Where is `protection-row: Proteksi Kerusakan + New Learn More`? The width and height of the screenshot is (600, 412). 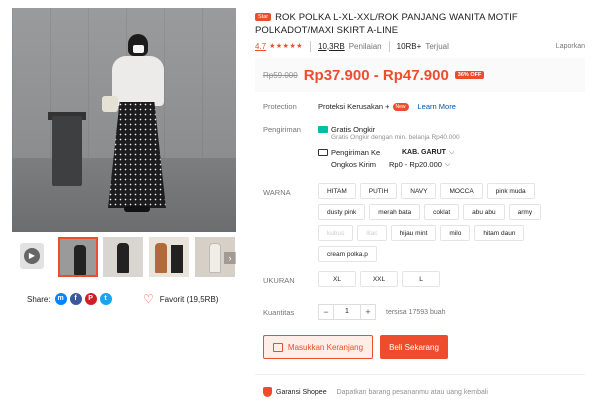 protection-row: Proteksi Kerusakan + New Learn More is located at coordinates (387, 106).